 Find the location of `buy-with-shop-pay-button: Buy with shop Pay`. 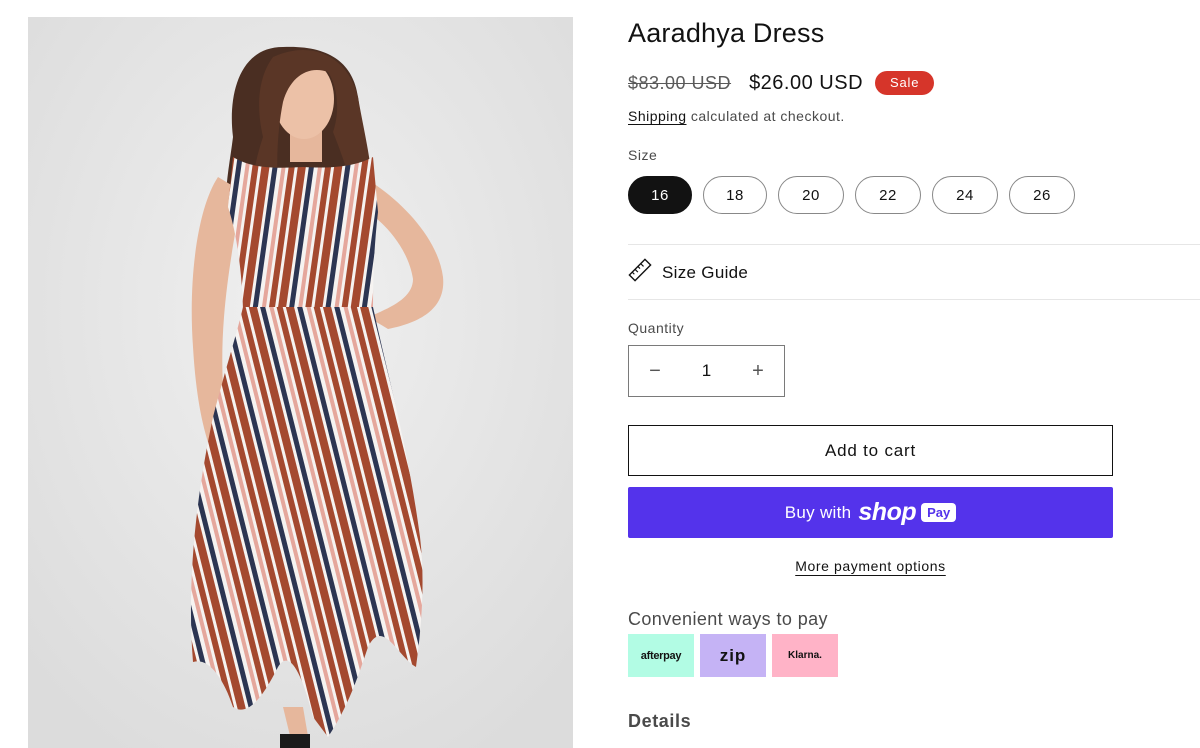

buy-with-shop-pay-button: Buy with shop Pay is located at coordinates (870, 512).